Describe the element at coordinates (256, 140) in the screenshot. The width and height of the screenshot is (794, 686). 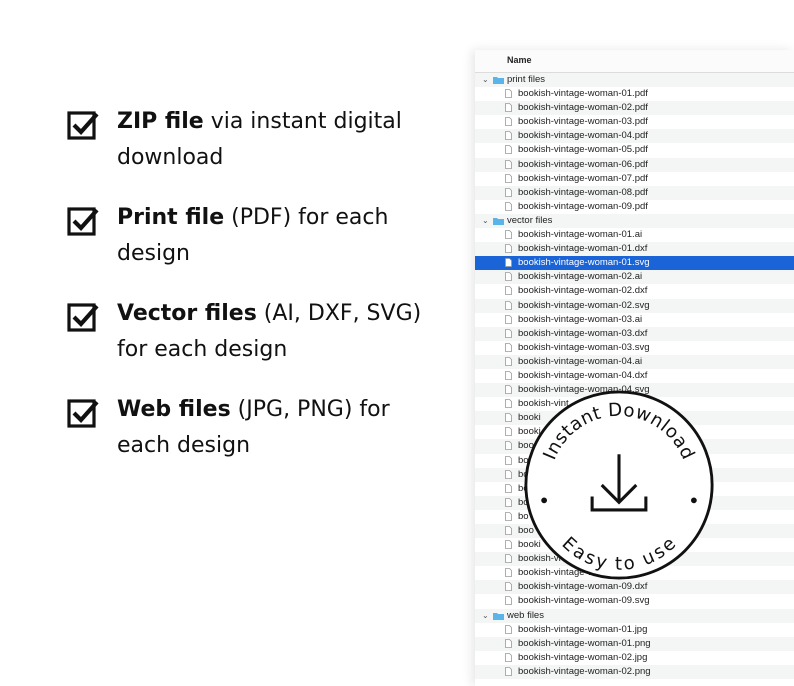
I see `feature-item: ZIP file via instant digital download` at that location.